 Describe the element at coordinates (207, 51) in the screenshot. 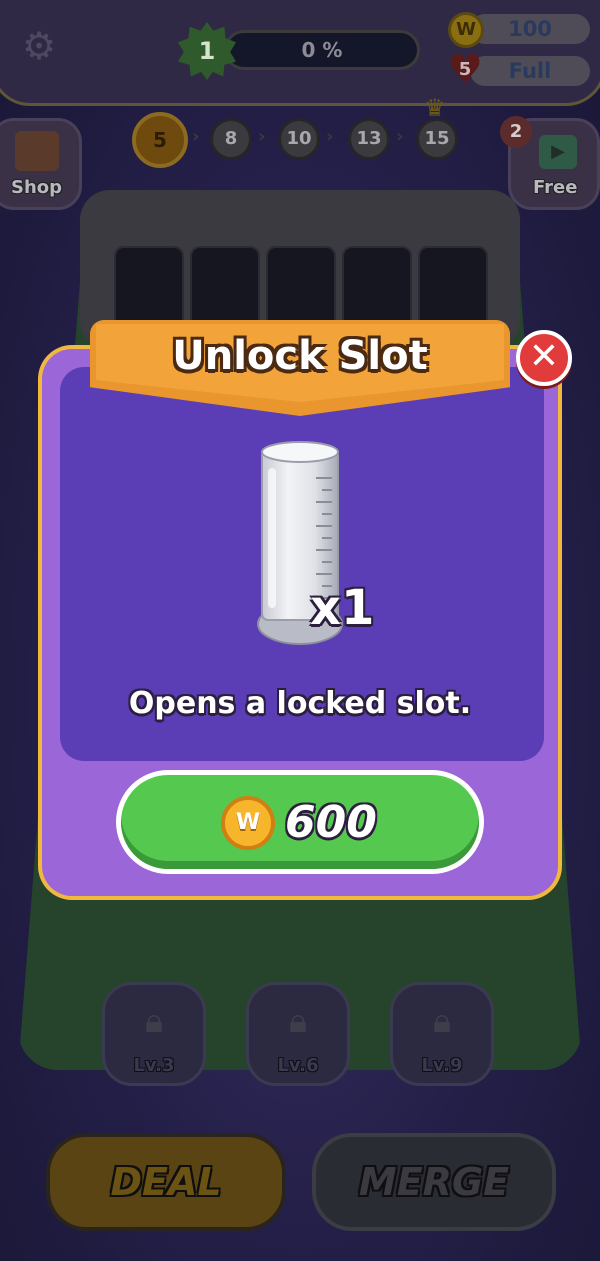

I see `level-number: 1` at that location.